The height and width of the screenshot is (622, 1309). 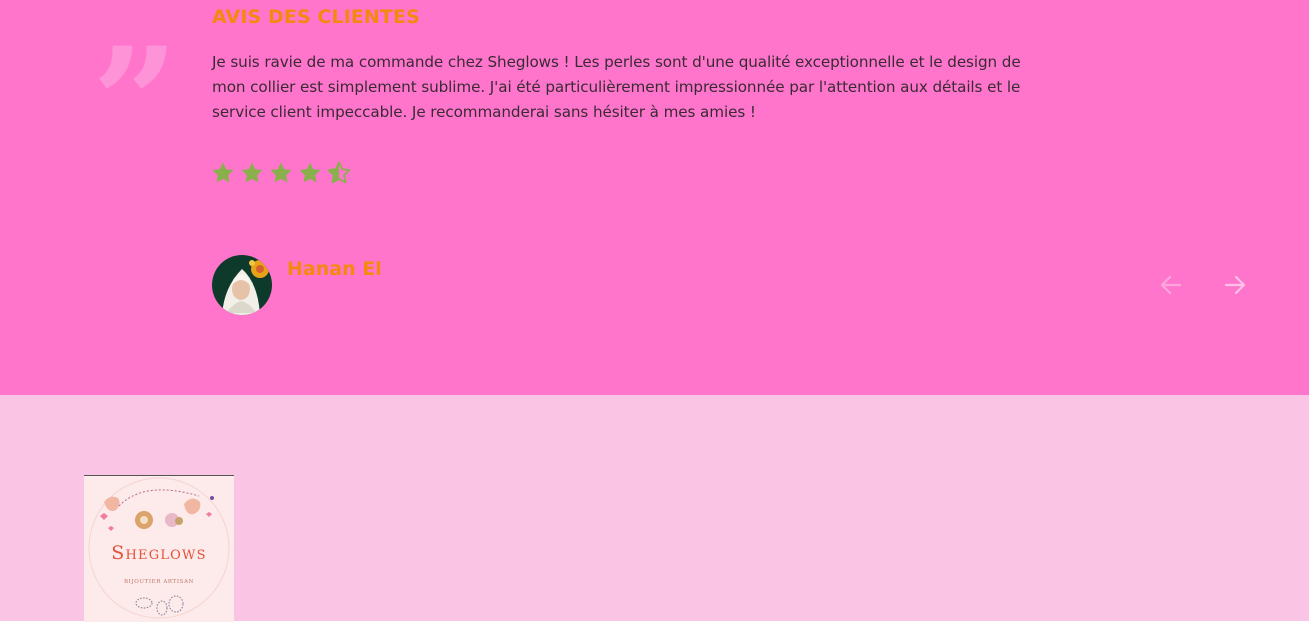 I want to click on review-author: Hanan El, so click(x=297, y=285).